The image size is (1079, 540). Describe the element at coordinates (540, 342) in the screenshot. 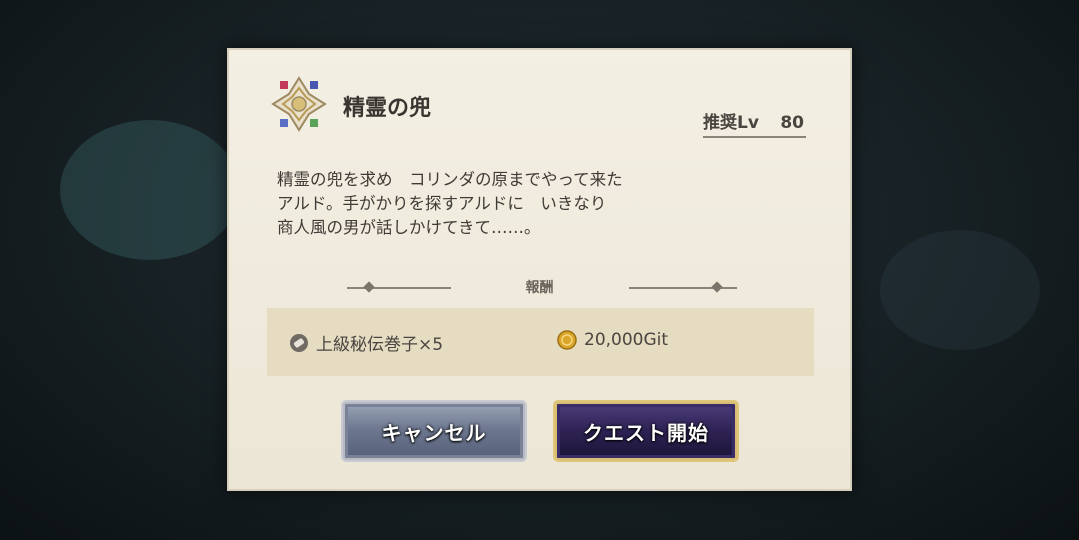

I see `reward-list: 上級秘伝巻子×5 20,000Git` at that location.